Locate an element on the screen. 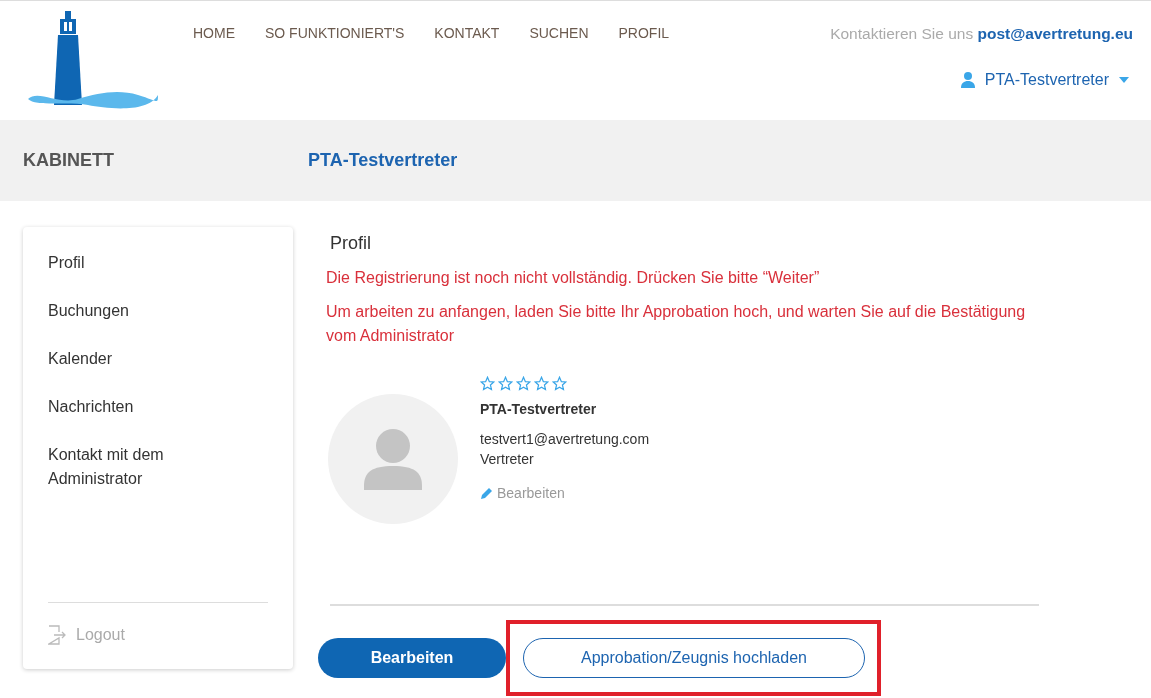 This screenshot has width=1151, height=698. email-link: post@avertretung.eu is located at coordinates (1055, 33).